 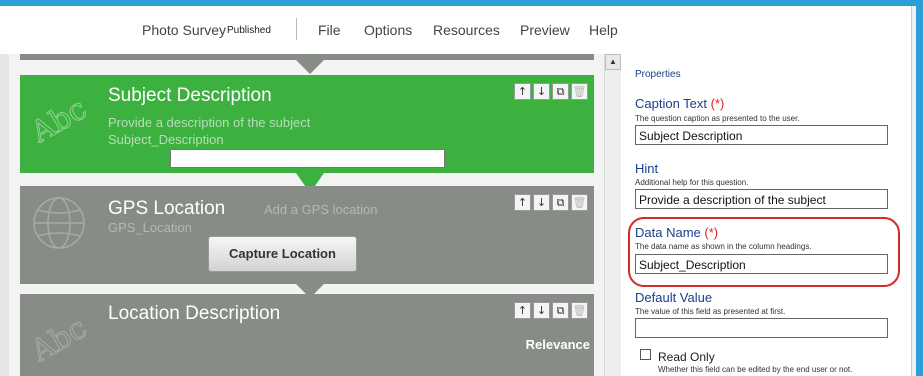 I want to click on capture-location-button: Capture Location, so click(x=282, y=254).